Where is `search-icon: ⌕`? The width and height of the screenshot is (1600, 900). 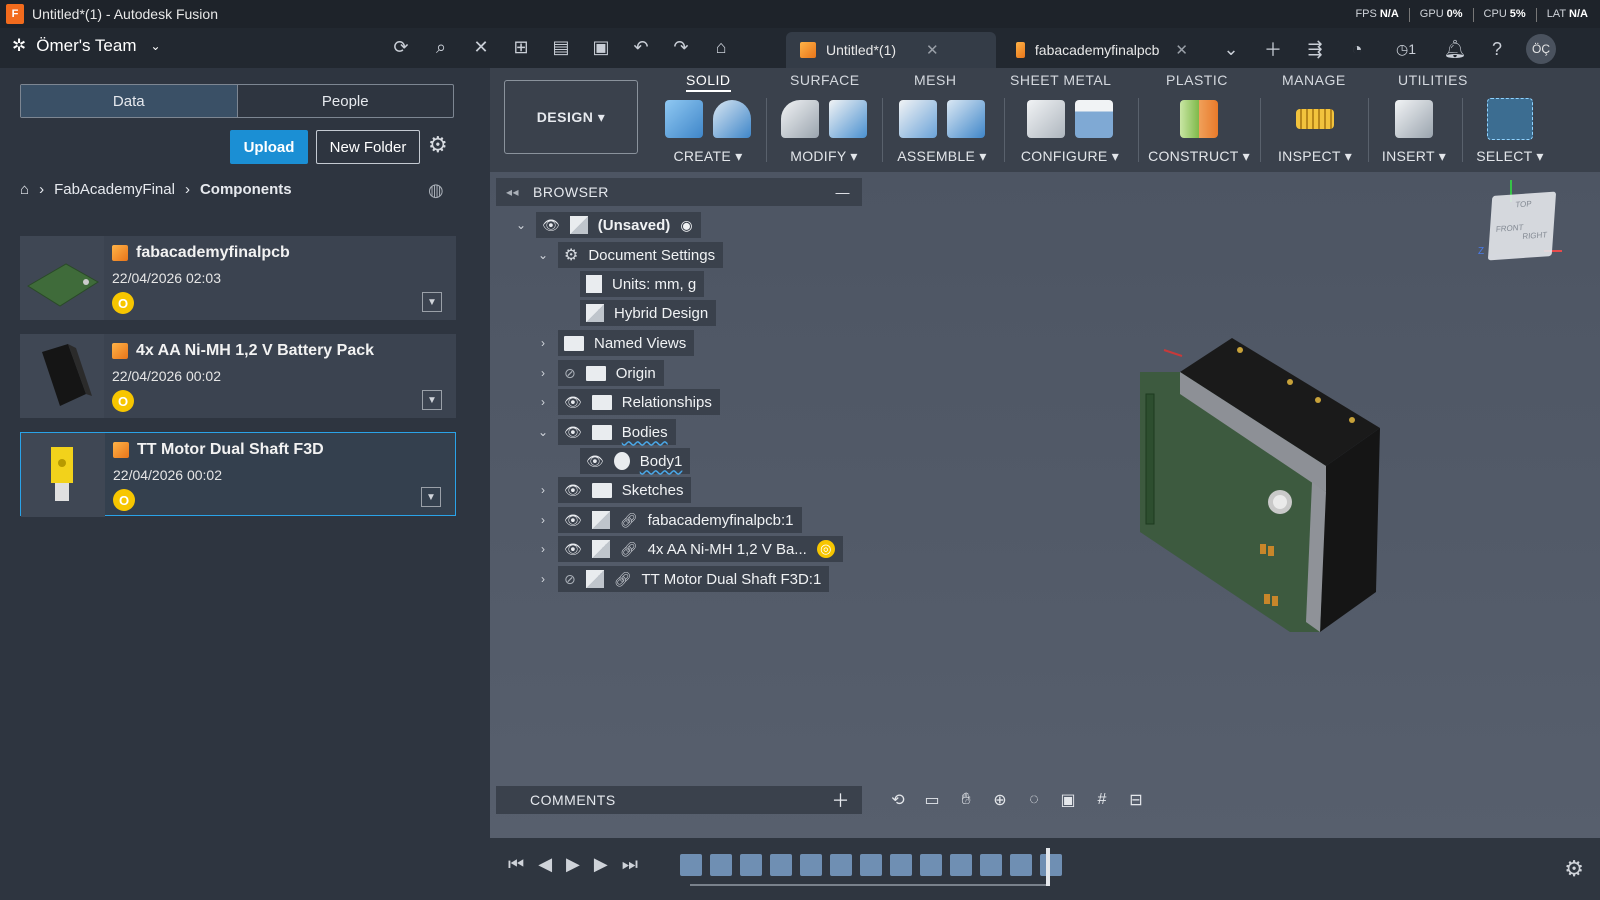 search-icon: ⌕ is located at coordinates (441, 47).